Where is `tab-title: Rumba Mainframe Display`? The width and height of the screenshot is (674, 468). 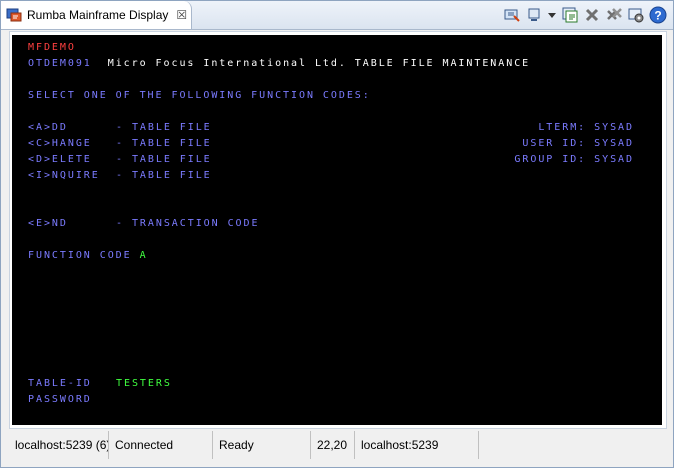 tab-title: Rumba Mainframe Display is located at coordinates (98, 15).